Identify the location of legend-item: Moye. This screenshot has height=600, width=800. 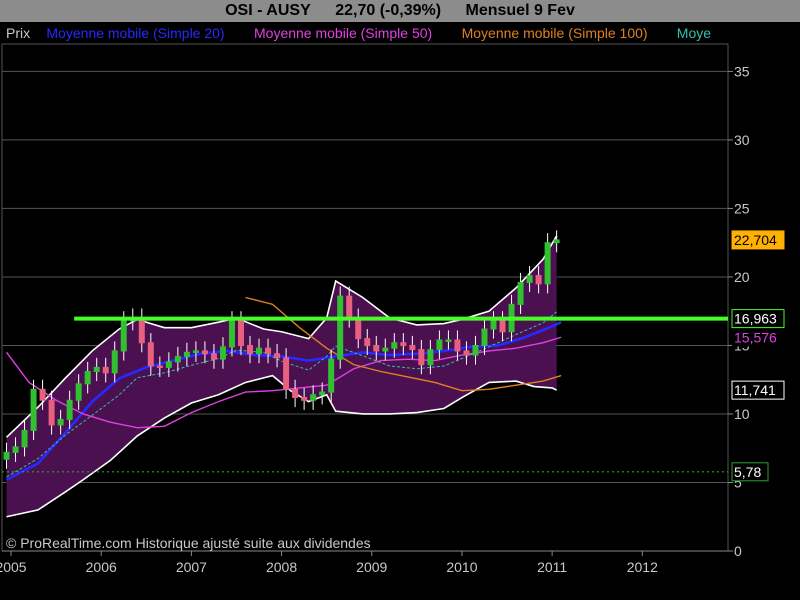
(694, 33).